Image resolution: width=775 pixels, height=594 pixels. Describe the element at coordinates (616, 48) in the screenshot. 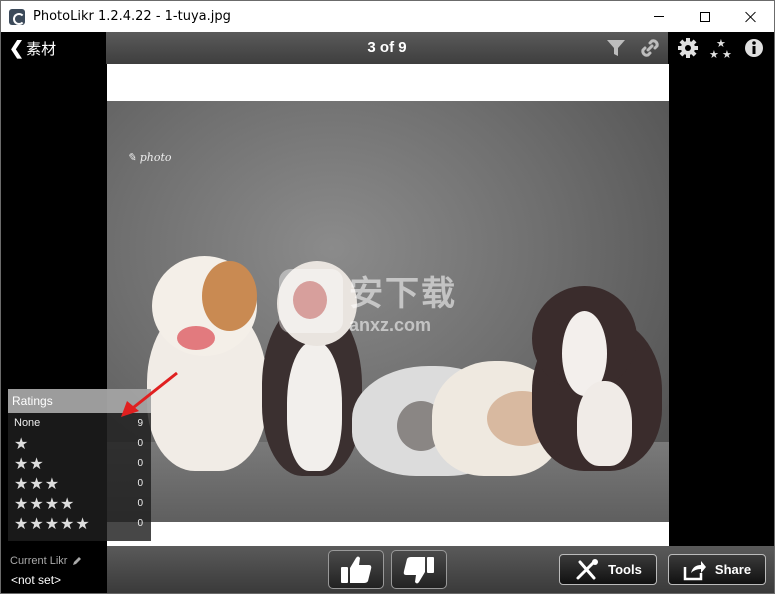

I see `filter-icon` at that location.